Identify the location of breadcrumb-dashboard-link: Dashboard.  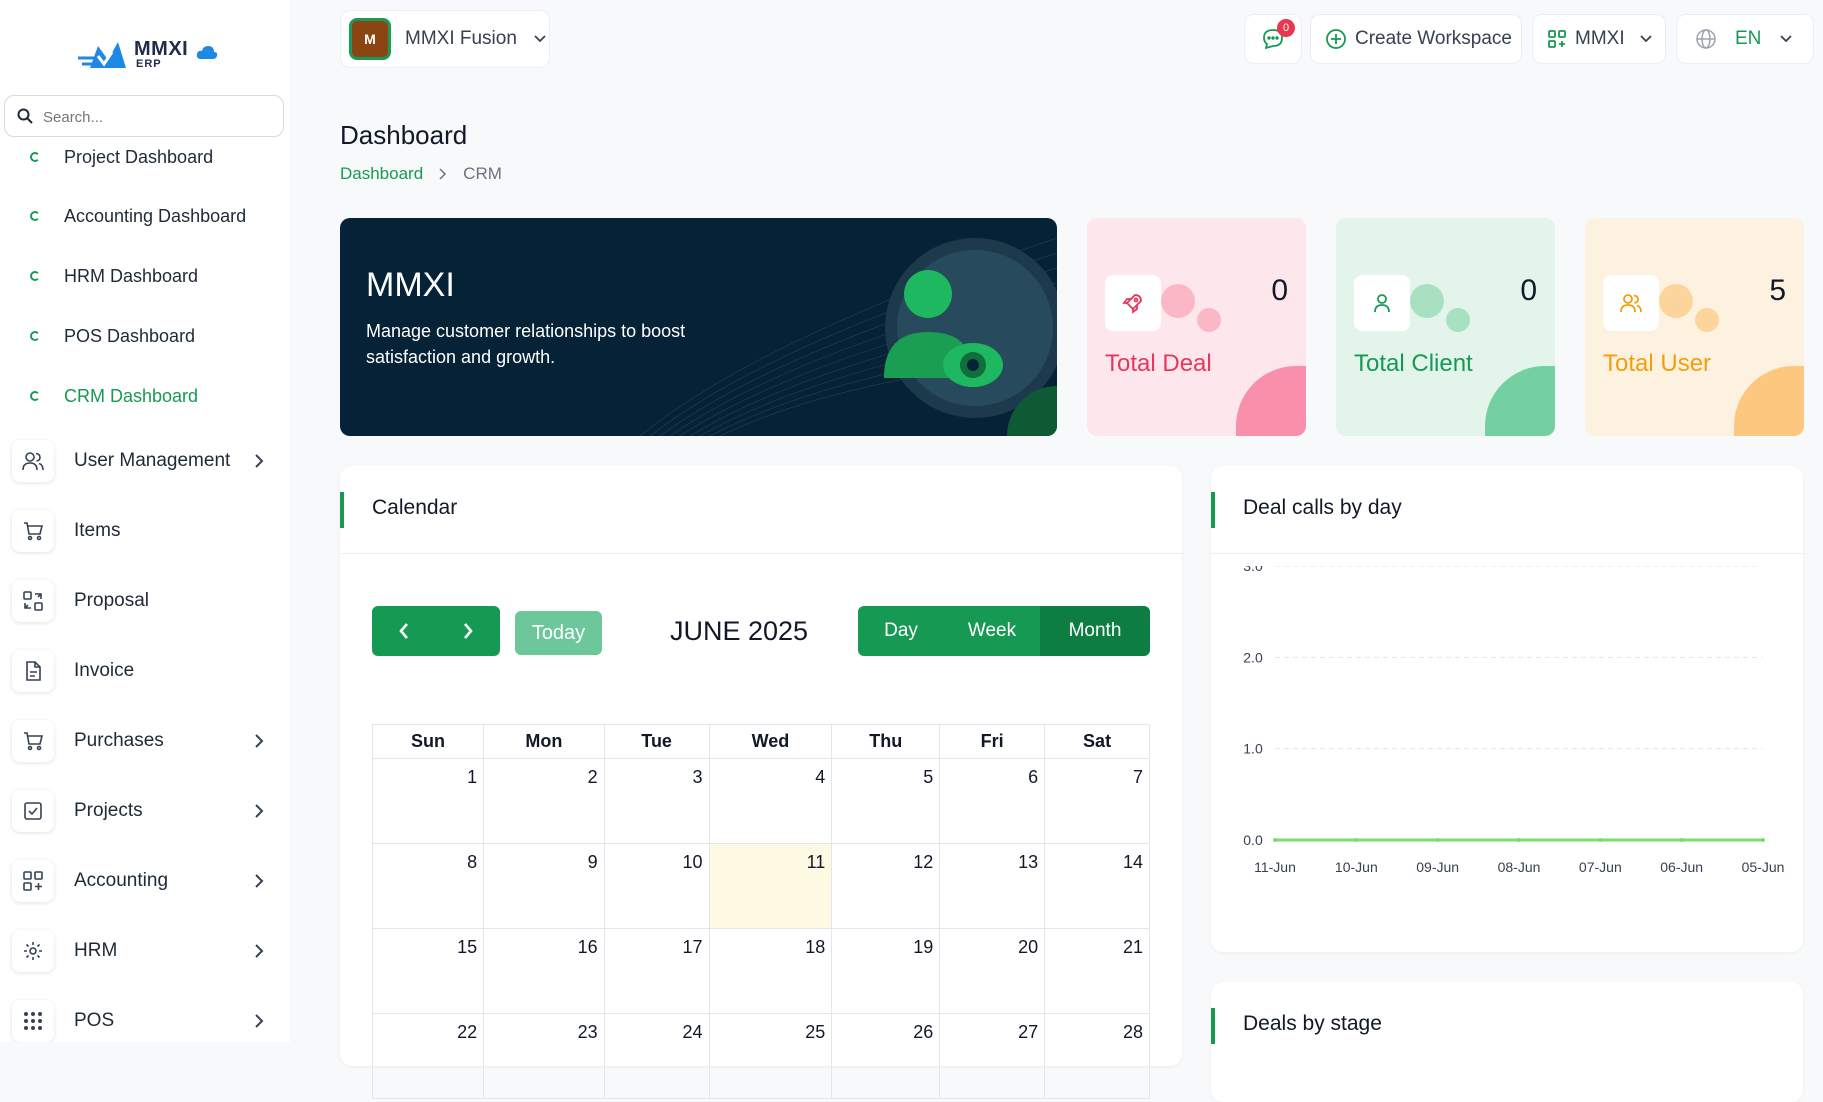
(381, 174).